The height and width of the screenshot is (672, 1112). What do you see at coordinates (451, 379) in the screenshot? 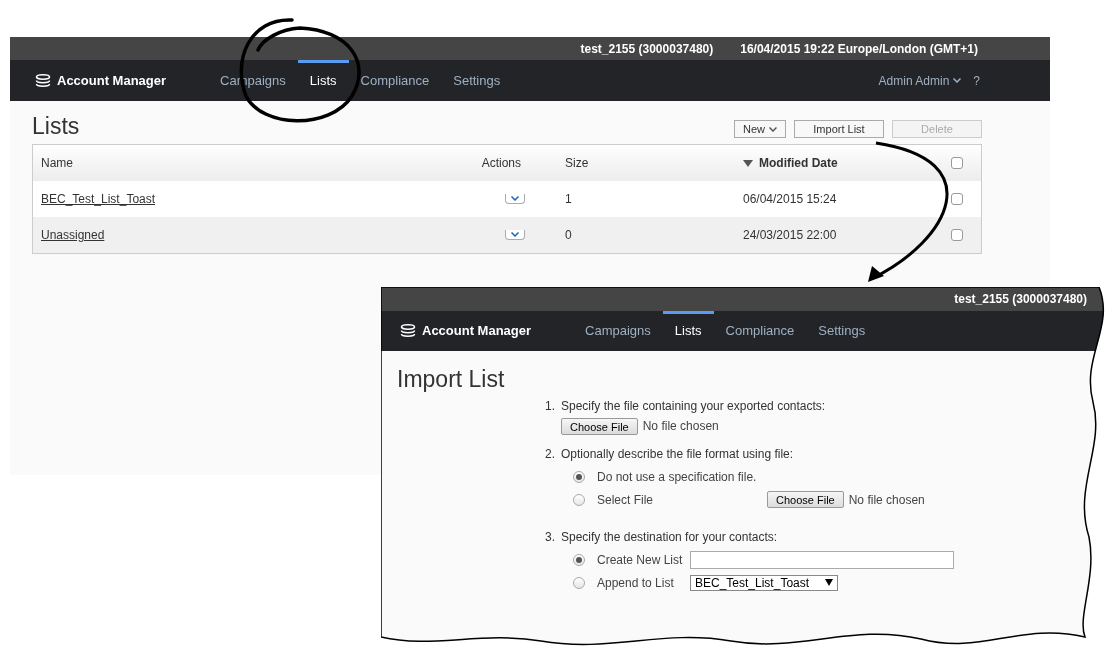
I see `page-title: Import List` at bounding box center [451, 379].